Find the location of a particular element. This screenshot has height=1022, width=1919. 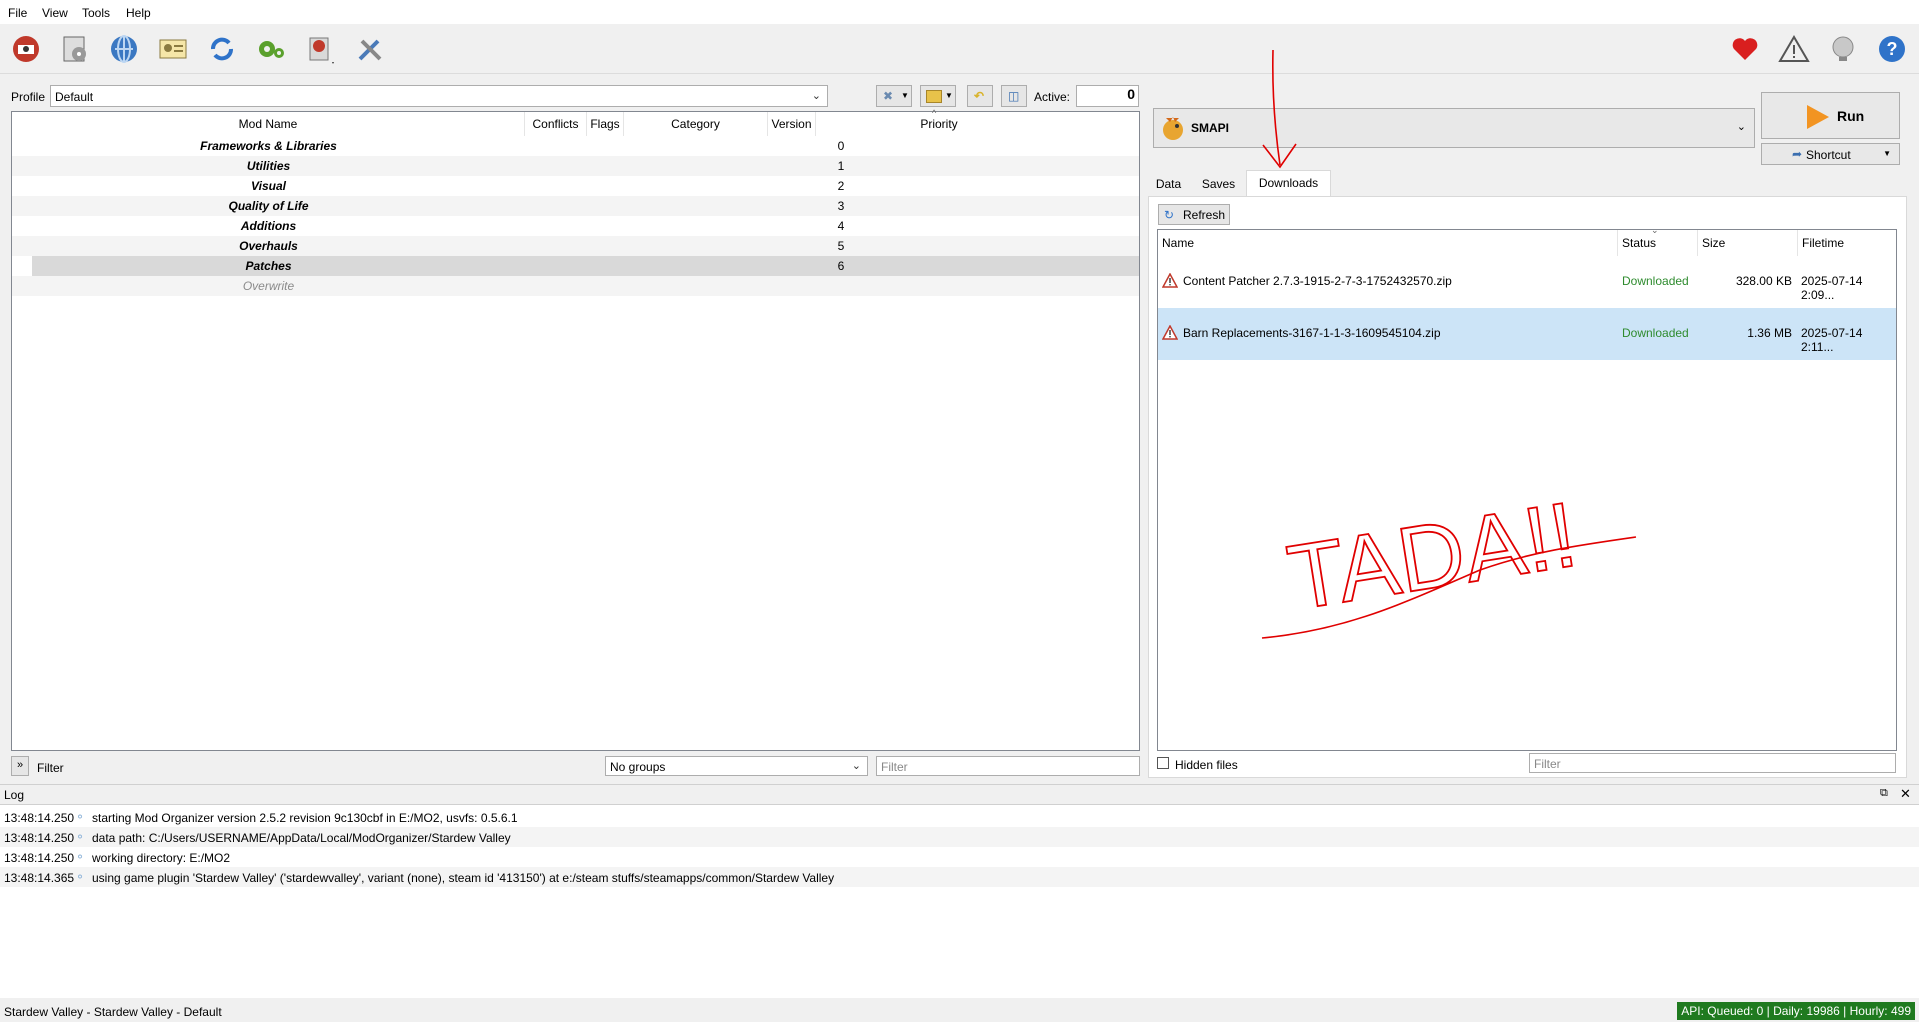

folder-icon is located at coordinates (934, 96).